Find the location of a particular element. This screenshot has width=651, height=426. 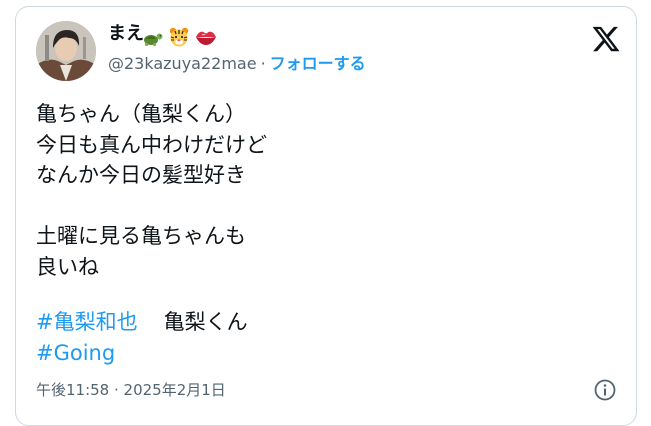

tweet-line: 良いね is located at coordinates (67, 266).